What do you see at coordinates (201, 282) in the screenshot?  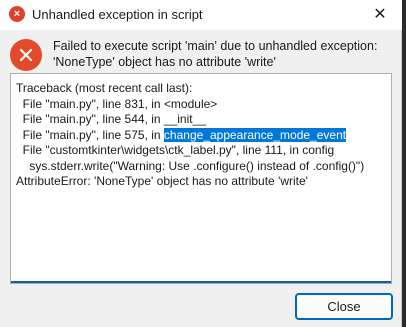 I see `focus-underline` at bounding box center [201, 282].